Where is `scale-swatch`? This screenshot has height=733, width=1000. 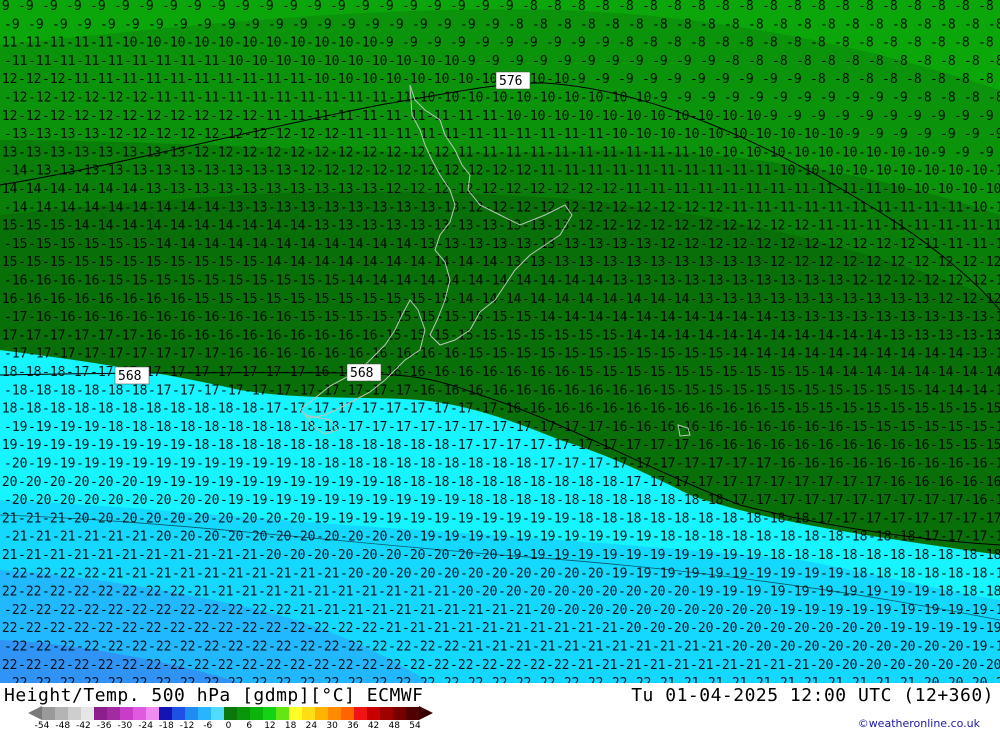
scale-swatch is located at coordinates (321, 713).